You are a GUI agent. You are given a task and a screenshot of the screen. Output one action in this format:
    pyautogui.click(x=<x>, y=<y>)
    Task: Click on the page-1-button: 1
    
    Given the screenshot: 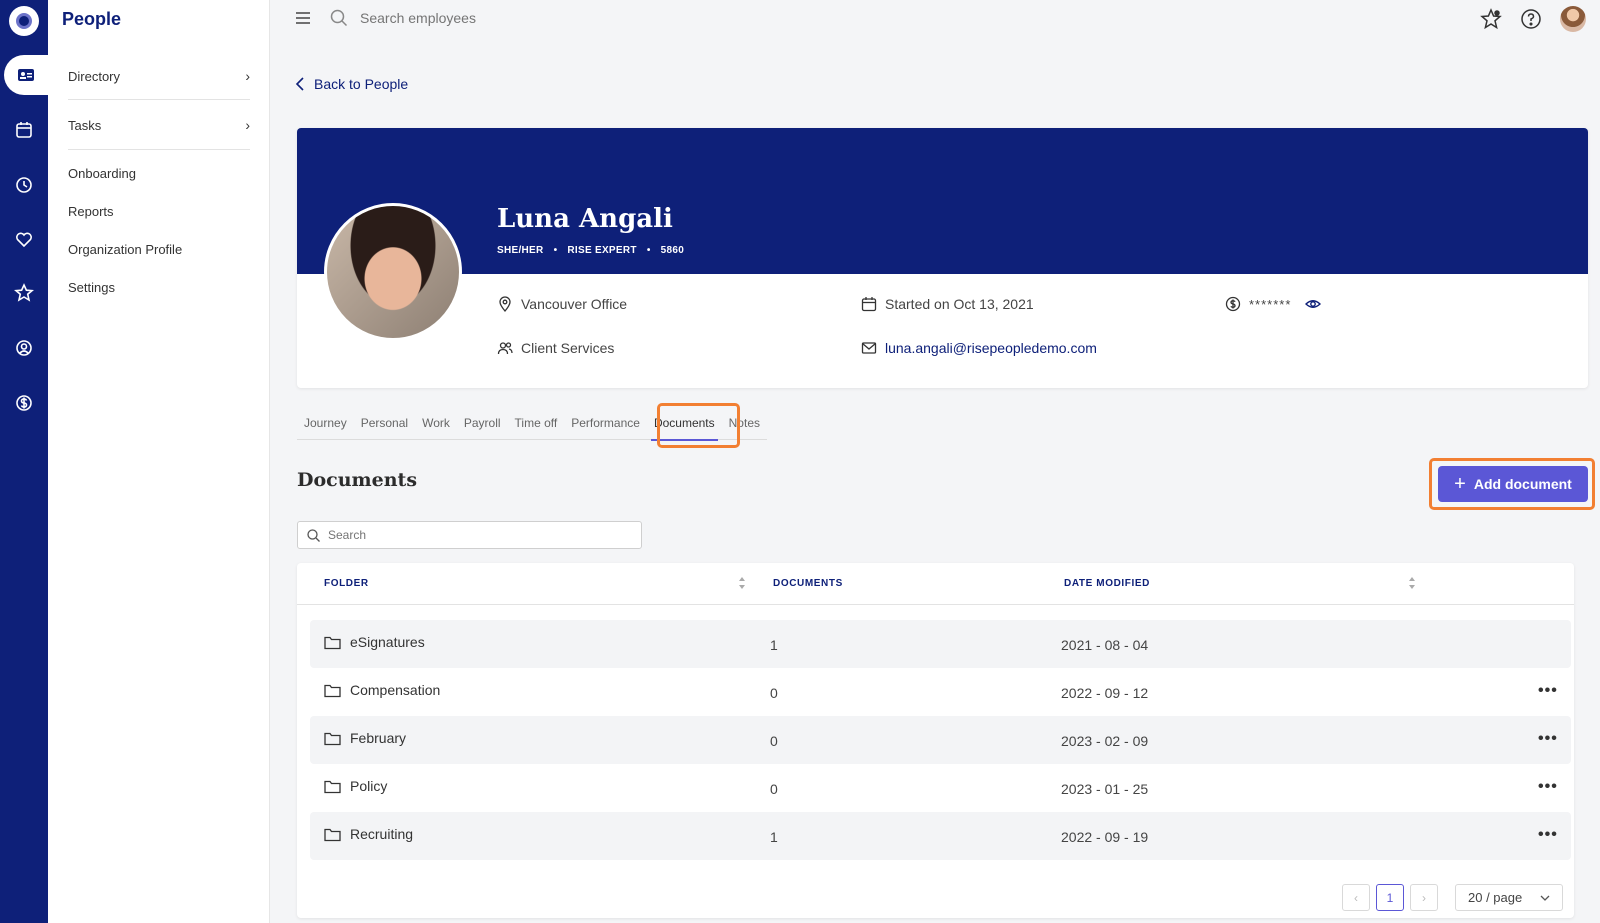 What is the action you would take?
    pyautogui.click(x=1390, y=897)
    